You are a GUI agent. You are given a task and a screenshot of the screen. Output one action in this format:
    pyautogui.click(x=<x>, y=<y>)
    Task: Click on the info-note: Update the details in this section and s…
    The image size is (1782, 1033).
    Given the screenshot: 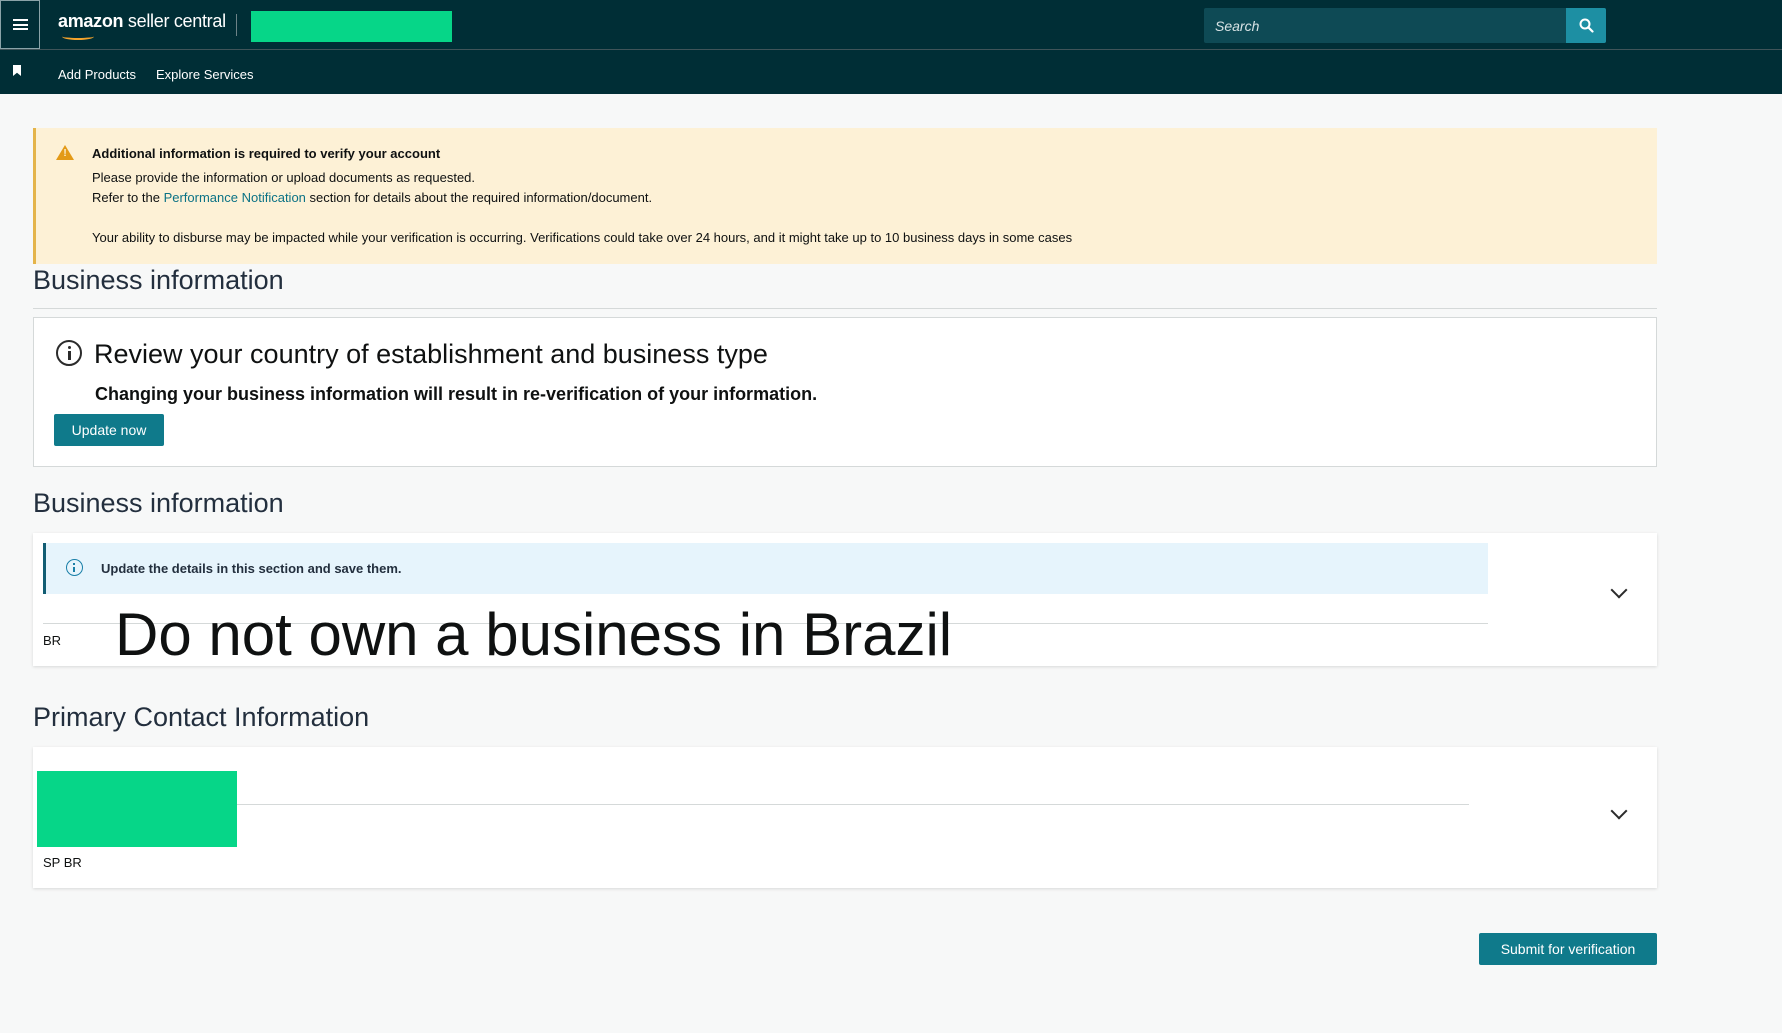 What is the action you would take?
    pyautogui.click(x=765, y=568)
    